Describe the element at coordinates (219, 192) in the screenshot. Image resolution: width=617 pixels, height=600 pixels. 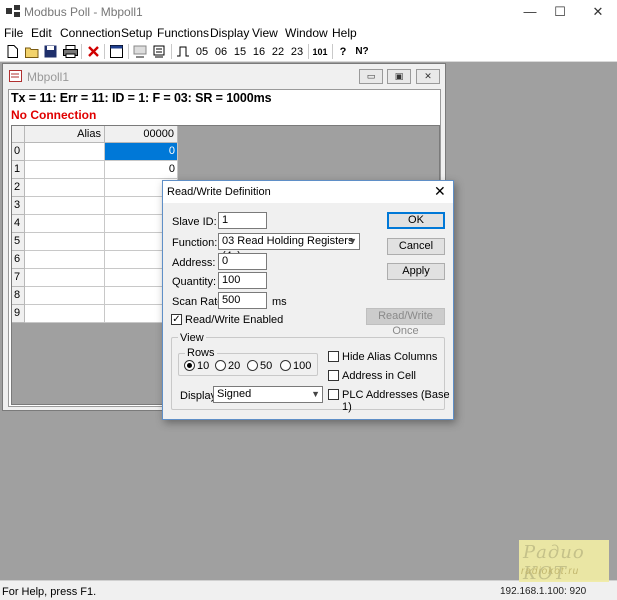
I see `dialog-title: Read/Write Definition` at that location.